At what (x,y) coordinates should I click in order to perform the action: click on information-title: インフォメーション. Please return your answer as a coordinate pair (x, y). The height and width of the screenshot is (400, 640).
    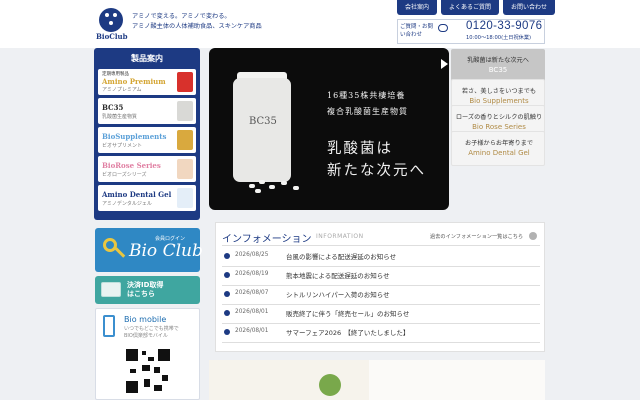
    Looking at the image, I should click on (267, 239).